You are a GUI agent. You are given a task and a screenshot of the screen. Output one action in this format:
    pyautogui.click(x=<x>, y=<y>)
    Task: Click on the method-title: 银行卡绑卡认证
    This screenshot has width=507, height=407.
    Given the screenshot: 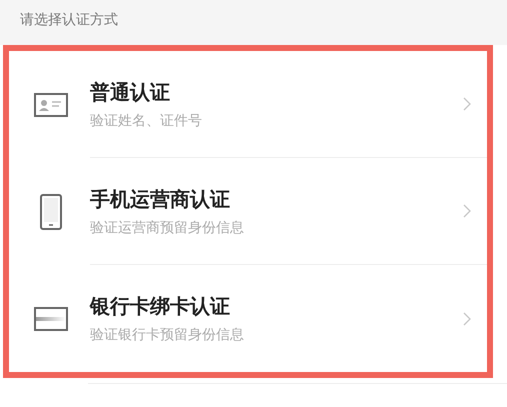 What is the action you would take?
    pyautogui.click(x=160, y=306)
    